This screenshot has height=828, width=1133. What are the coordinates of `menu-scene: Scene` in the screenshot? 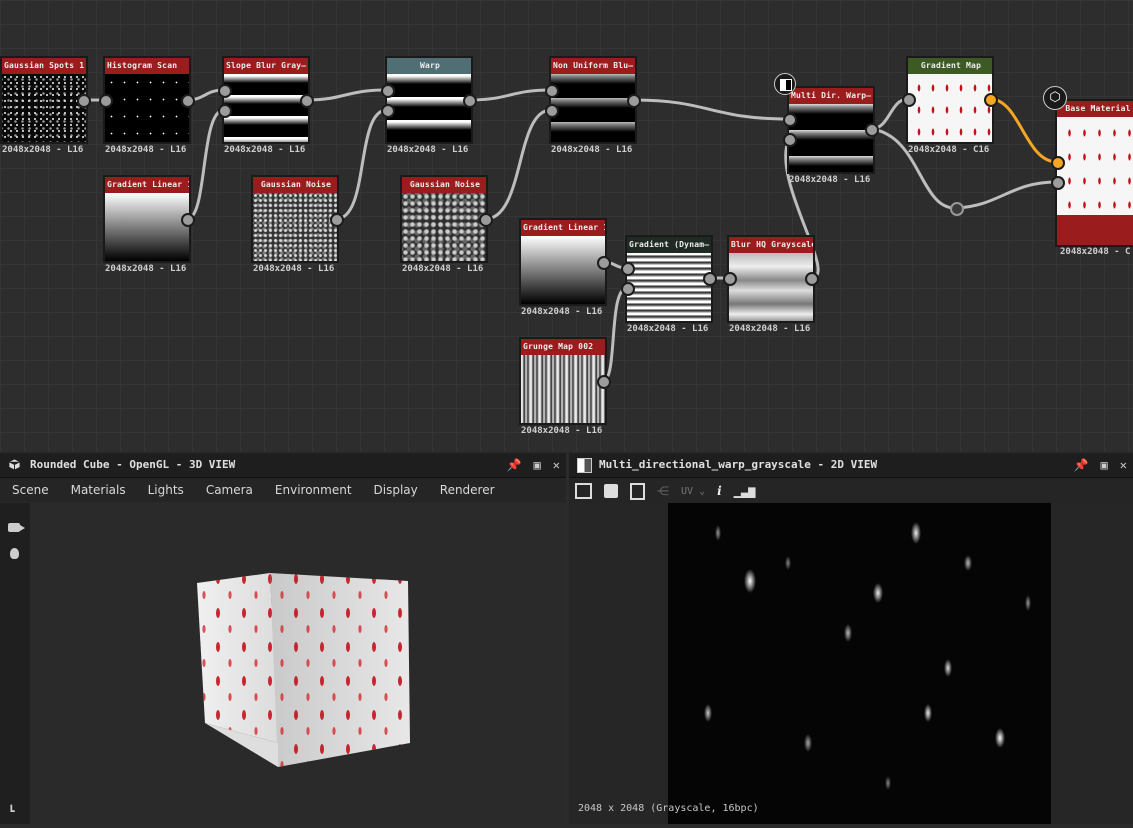 It's located at (29, 490).